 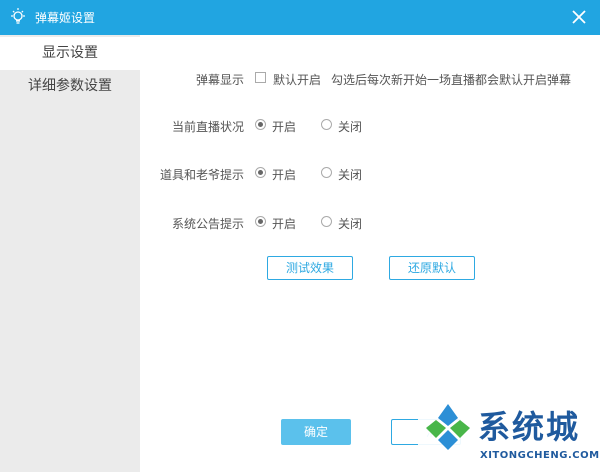 What do you see at coordinates (260, 172) in the screenshot?
I see `gift-prompt-on-radio` at bounding box center [260, 172].